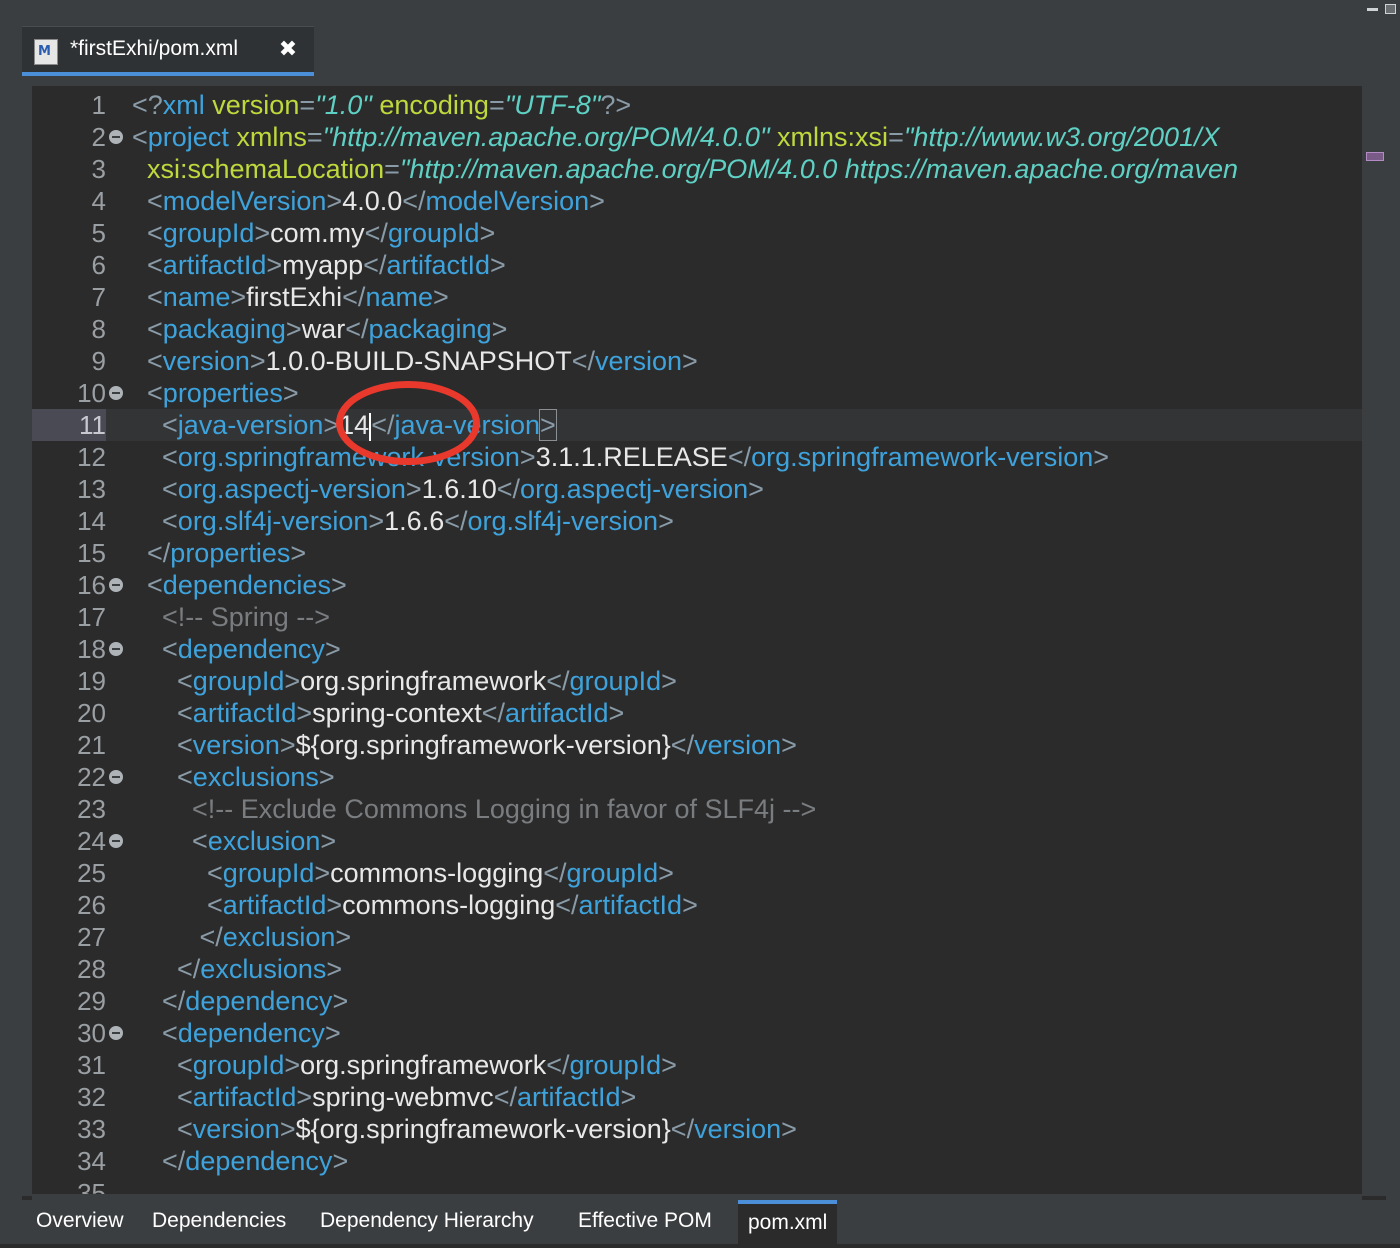 This screenshot has height=1248, width=1400. I want to click on code-line: 6 <artifactId>myapp</artifactId>, so click(697, 265).